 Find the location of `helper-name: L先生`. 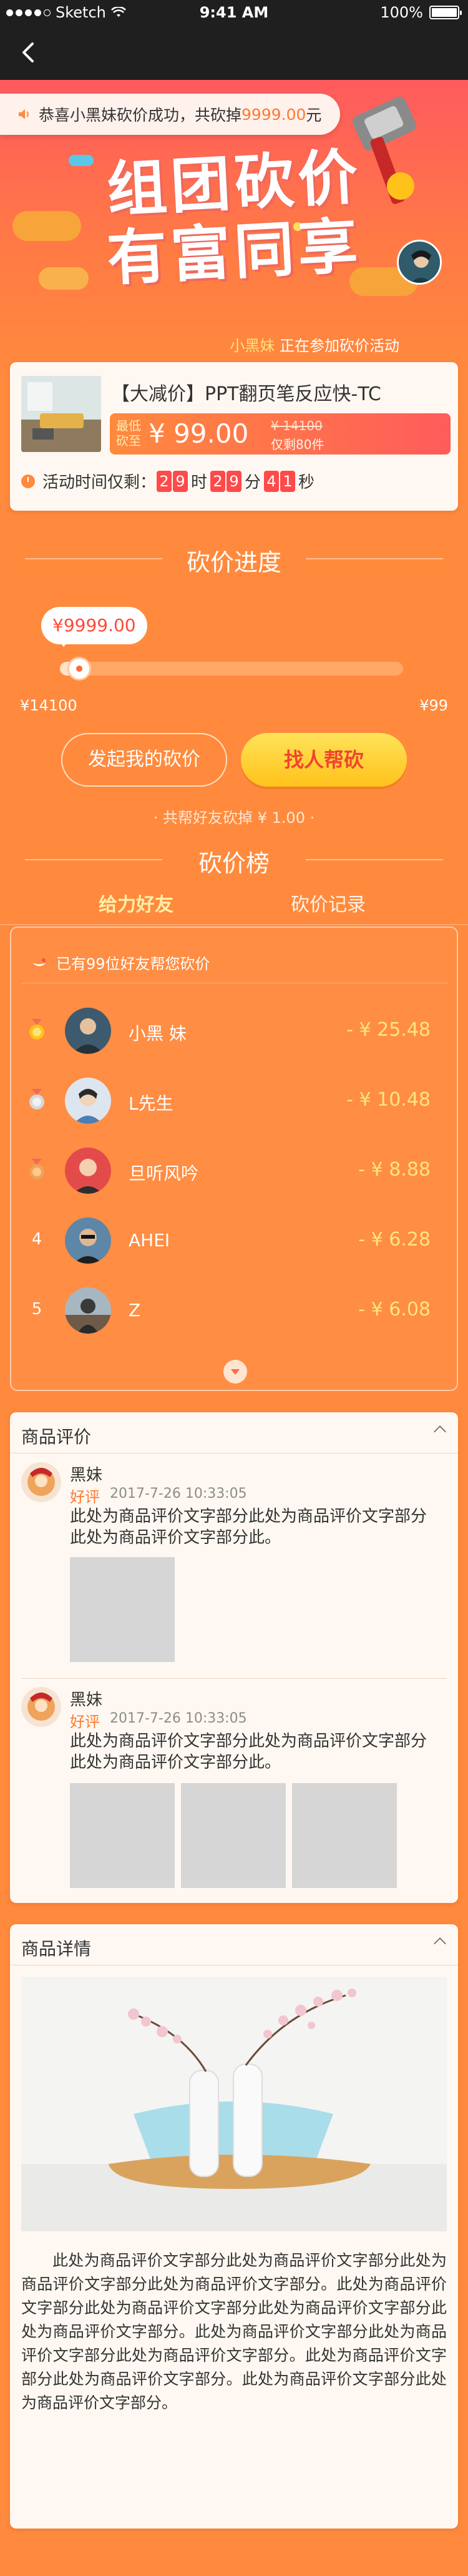

helper-name: L先生 is located at coordinates (151, 1103).